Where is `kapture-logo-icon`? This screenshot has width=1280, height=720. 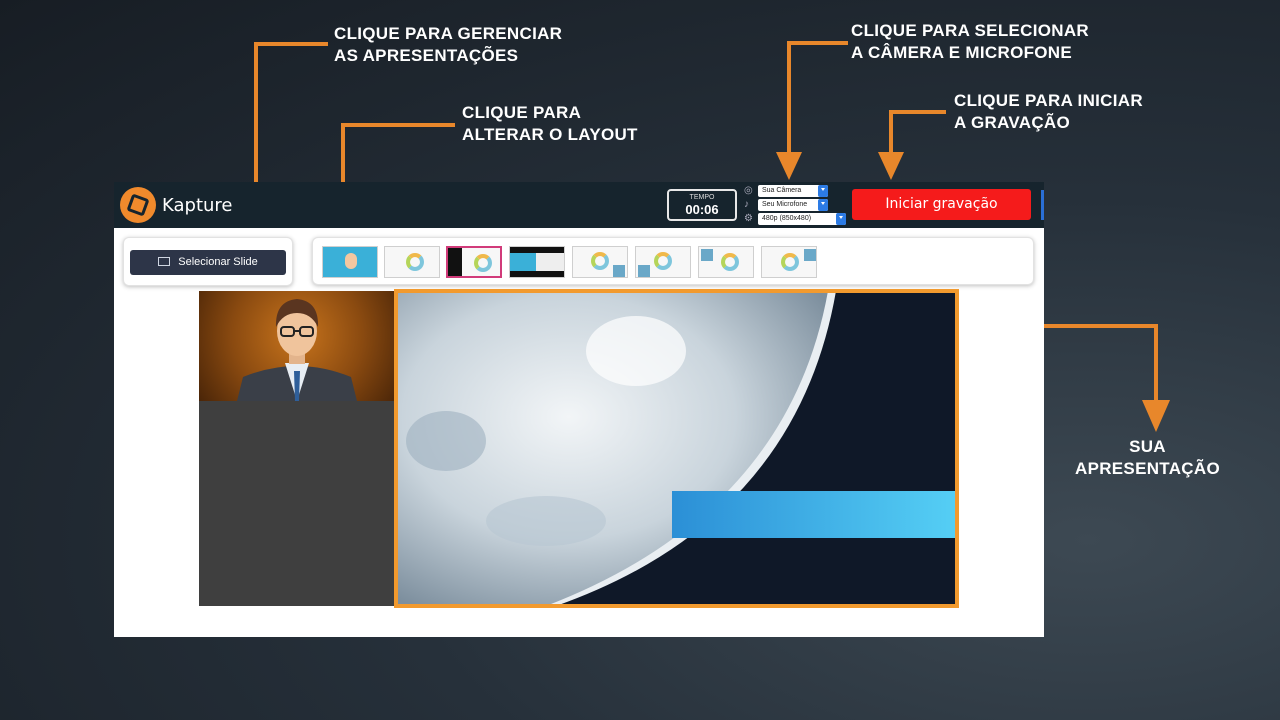 kapture-logo-icon is located at coordinates (138, 205).